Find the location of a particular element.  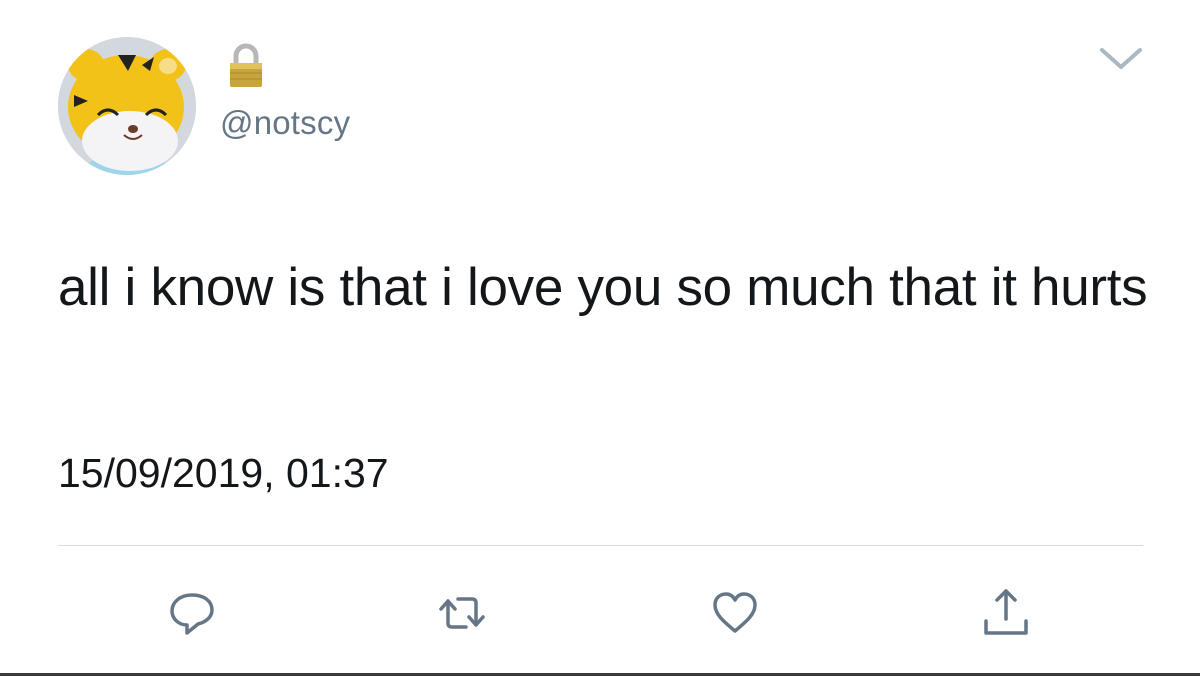

reply-icon is located at coordinates (192, 614).